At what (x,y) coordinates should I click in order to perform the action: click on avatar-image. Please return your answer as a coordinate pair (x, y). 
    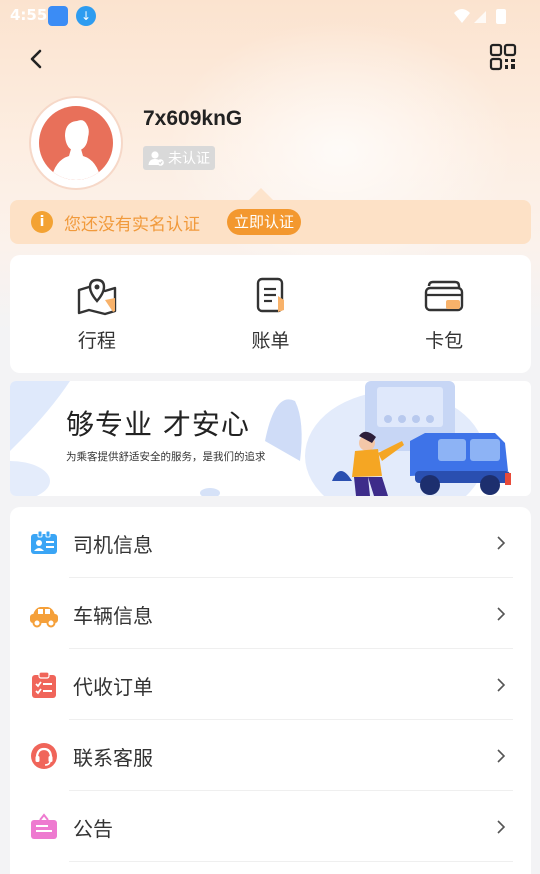
    Looking at the image, I should click on (76, 143).